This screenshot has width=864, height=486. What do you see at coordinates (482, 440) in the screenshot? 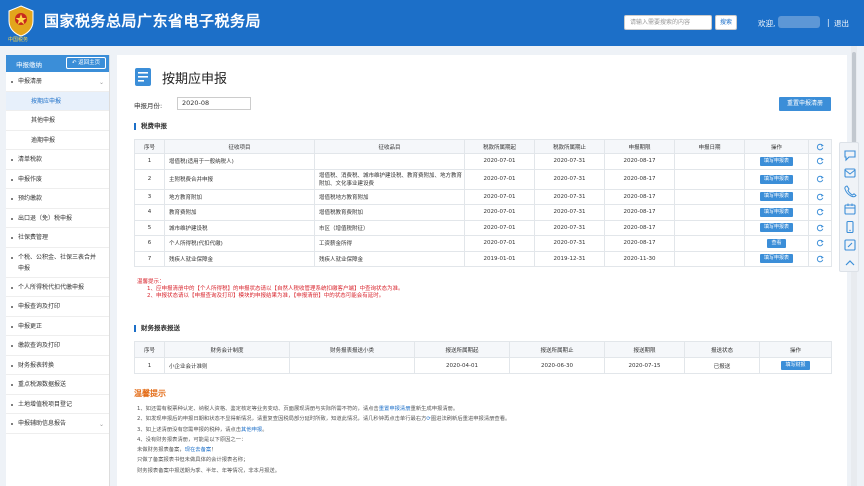
I see `tip-line: 4、没有财务报表清册，可能是以下原因之一：` at bounding box center [482, 440].